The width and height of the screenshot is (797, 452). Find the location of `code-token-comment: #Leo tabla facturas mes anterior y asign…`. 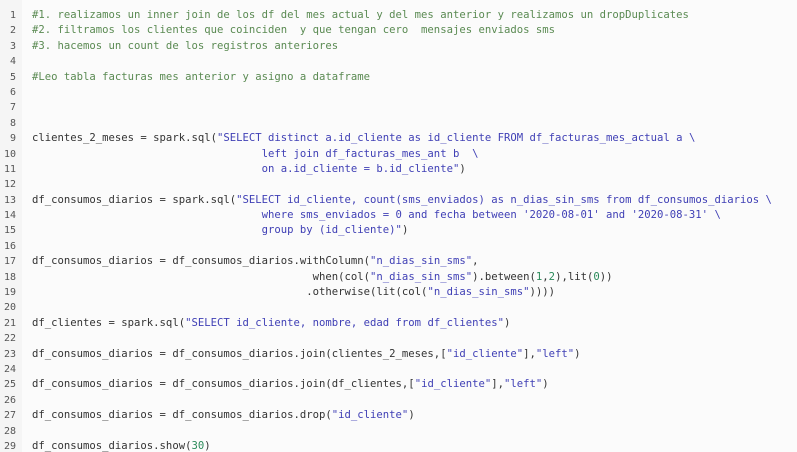

code-token-comment: #Leo tabla facturas mes anterior y asign… is located at coordinates (201, 76).